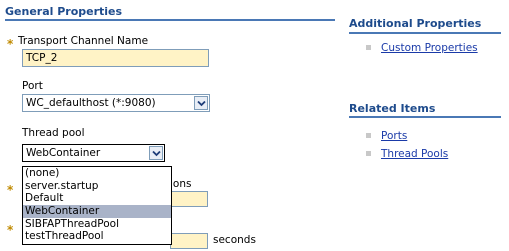 The height and width of the screenshot is (251, 509). What do you see at coordinates (32, 86) in the screenshot?
I see `port-label: Port` at bounding box center [32, 86].